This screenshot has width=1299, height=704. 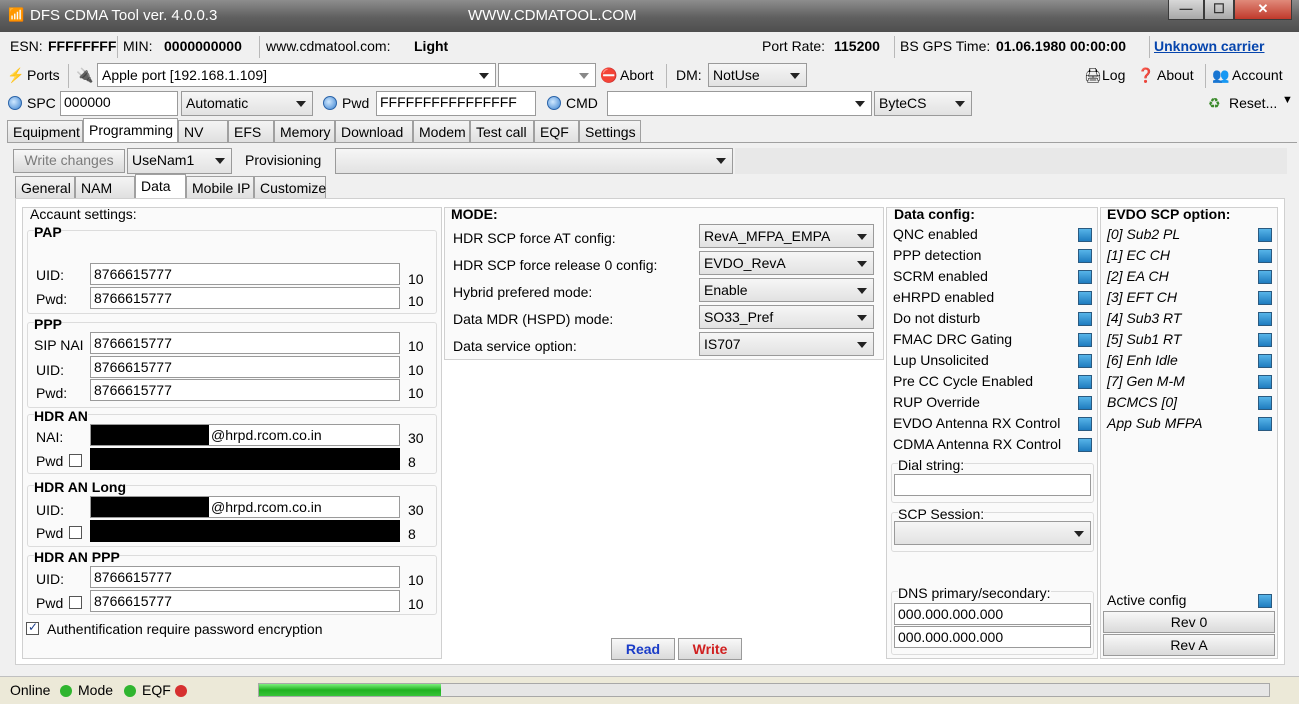 I want to click on subtab-mobile-ip: Mobile IP, so click(x=220, y=187).